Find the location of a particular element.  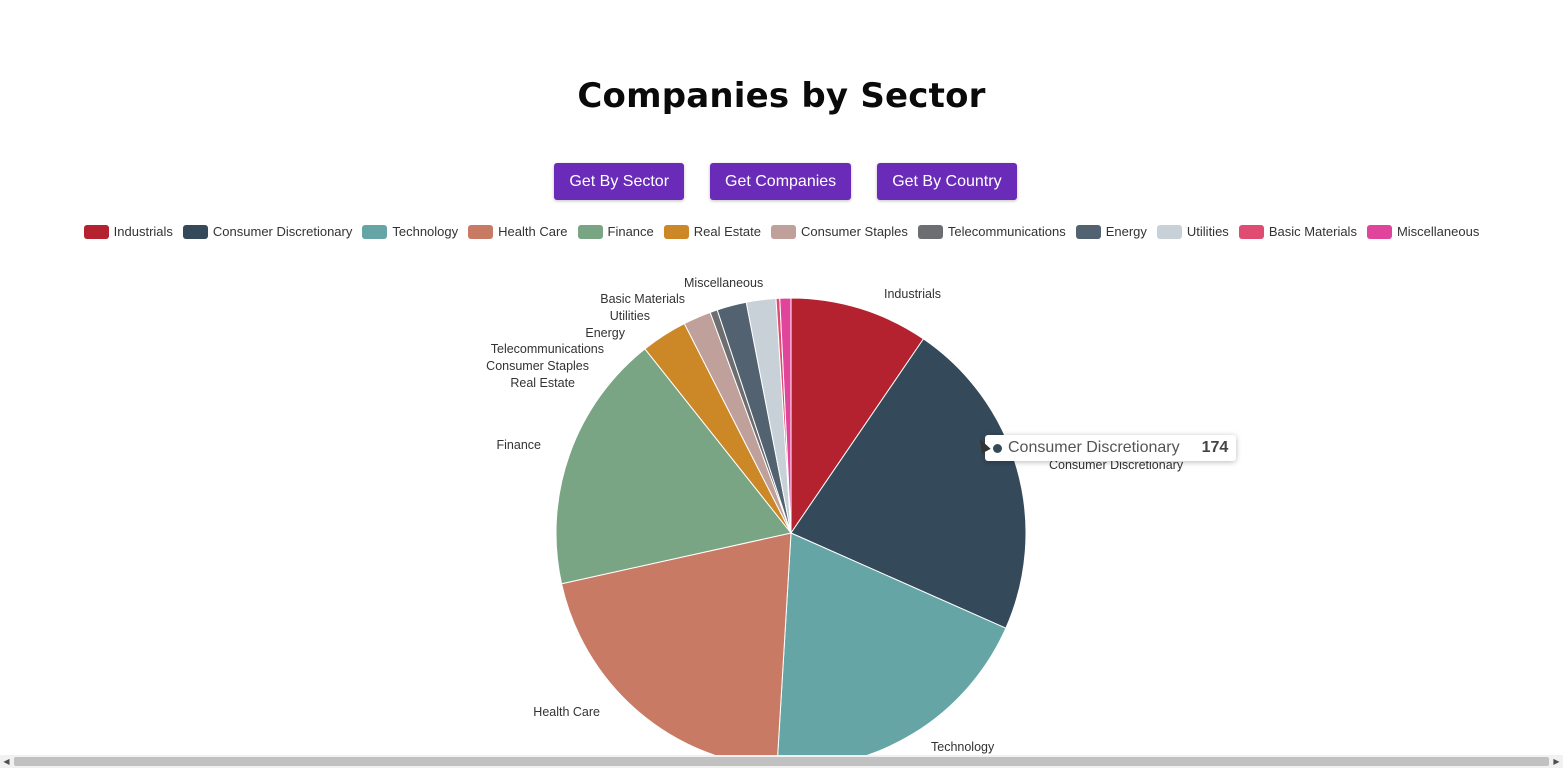

slice-label: Energy is located at coordinates (605, 333).